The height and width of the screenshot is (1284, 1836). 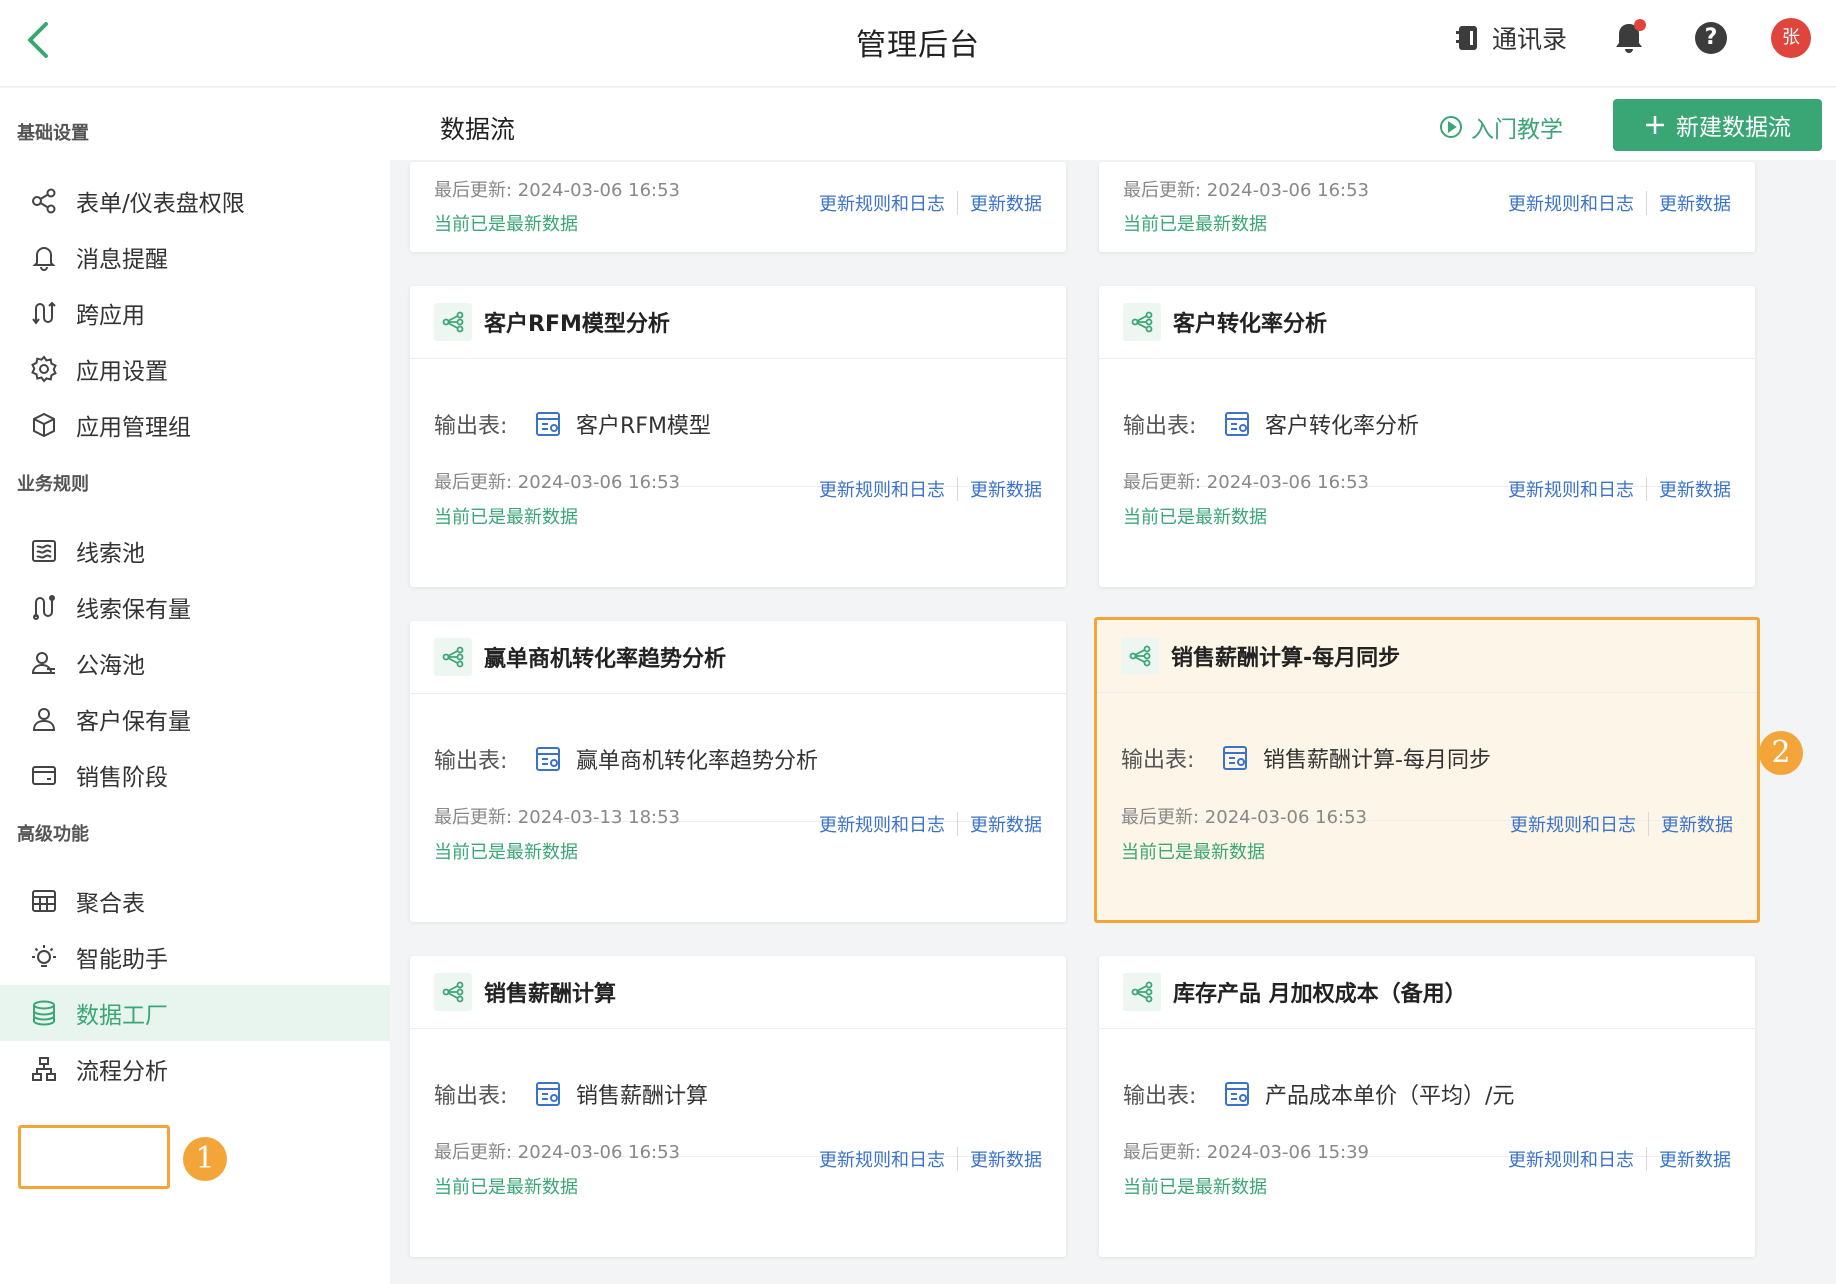 I want to click on cube-icon, so click(x=44, y=425).